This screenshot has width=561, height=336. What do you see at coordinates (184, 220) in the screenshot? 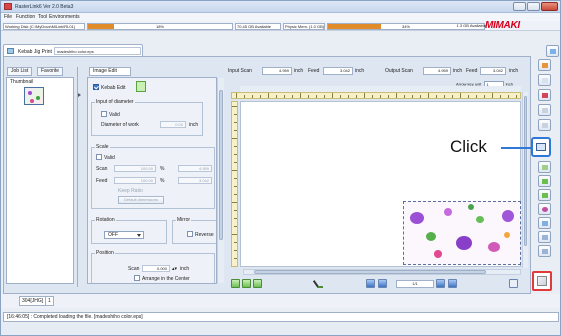
I see `mirror-title: Mirror` at bounding box center [184, 220].